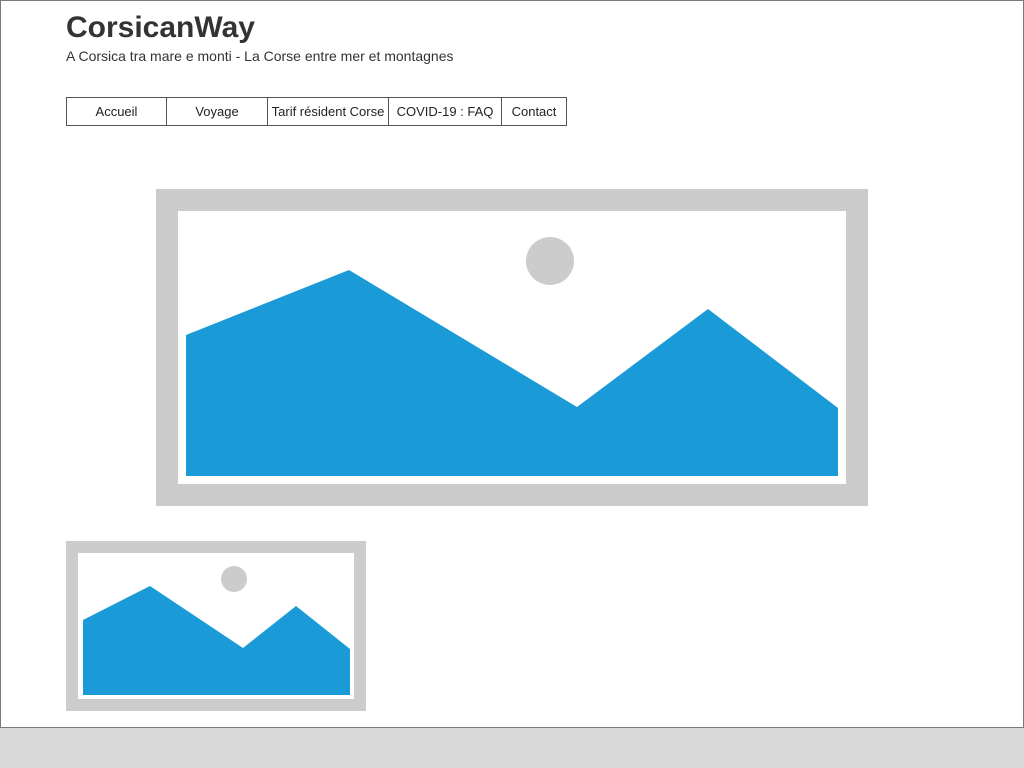  Describe the element at coordinates (445, 111) in the screenshot. I see `nav-item-covid-faq: COVID-19 : FAQ` at that location.